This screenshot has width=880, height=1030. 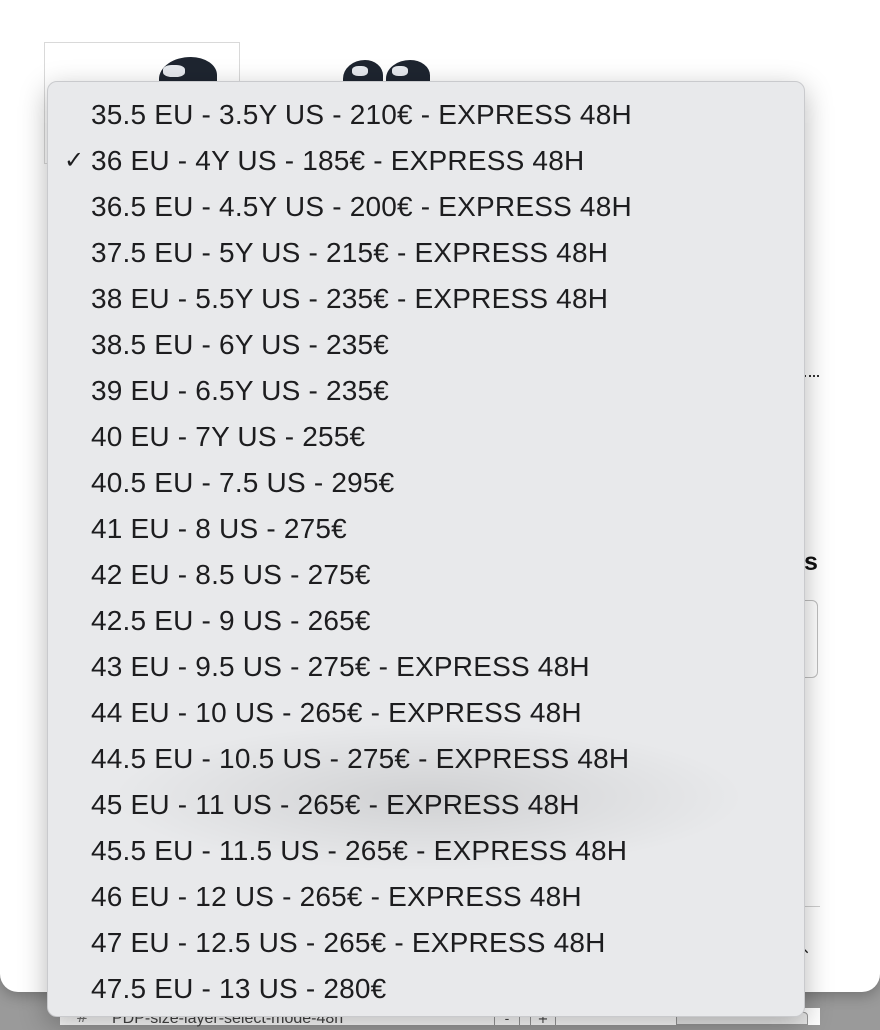 What do you see at coordinates (426, 575) in the screenshot?
I see `size-option: 42 EU - 8.5 US - 275€` at bounding box center [426, 575].